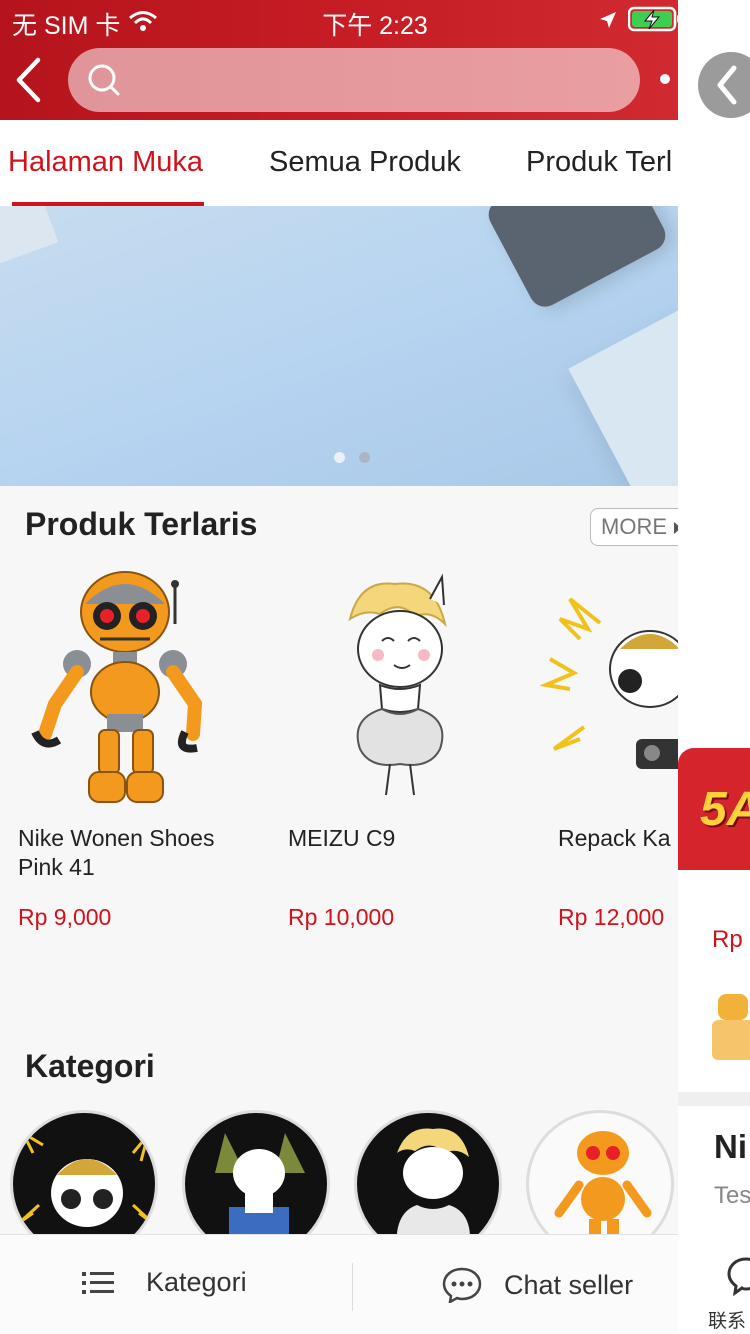 The image size is (750, 1334). I want to click on tab-home: Halaman Muka, so click(105, 162).